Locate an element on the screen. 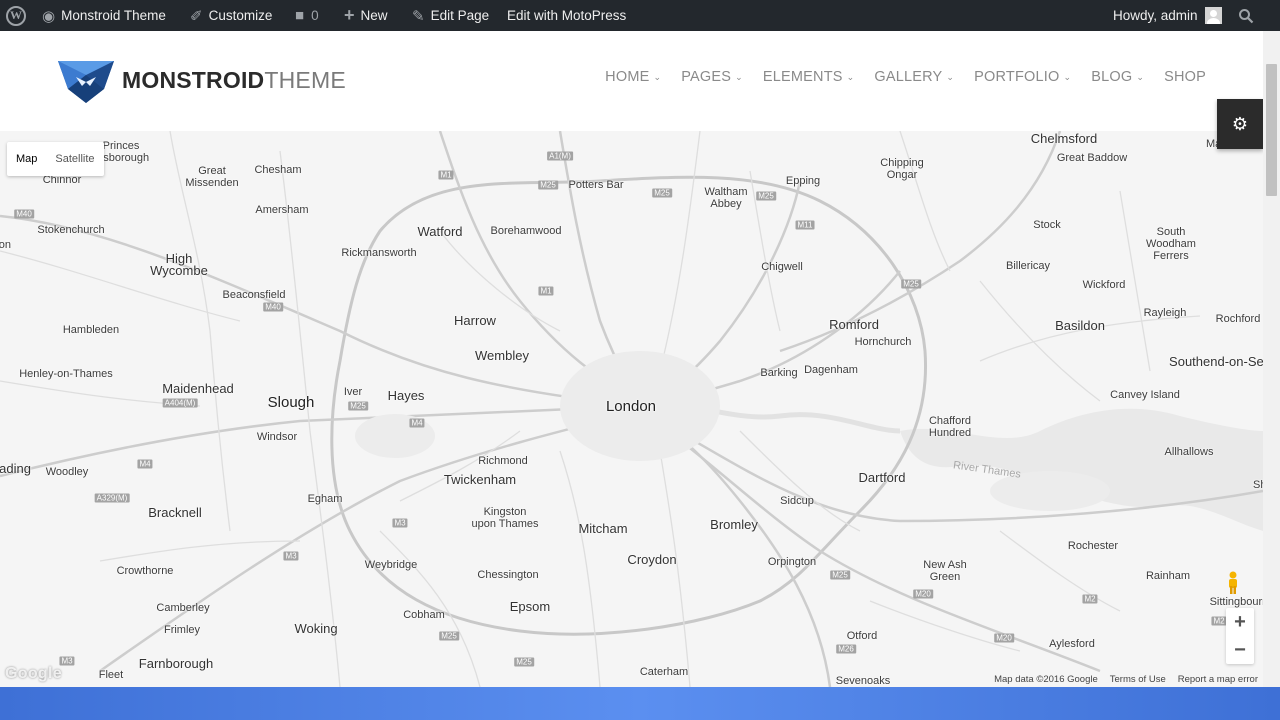  map-type-map-button: Map is located at coordinates (26, 159).